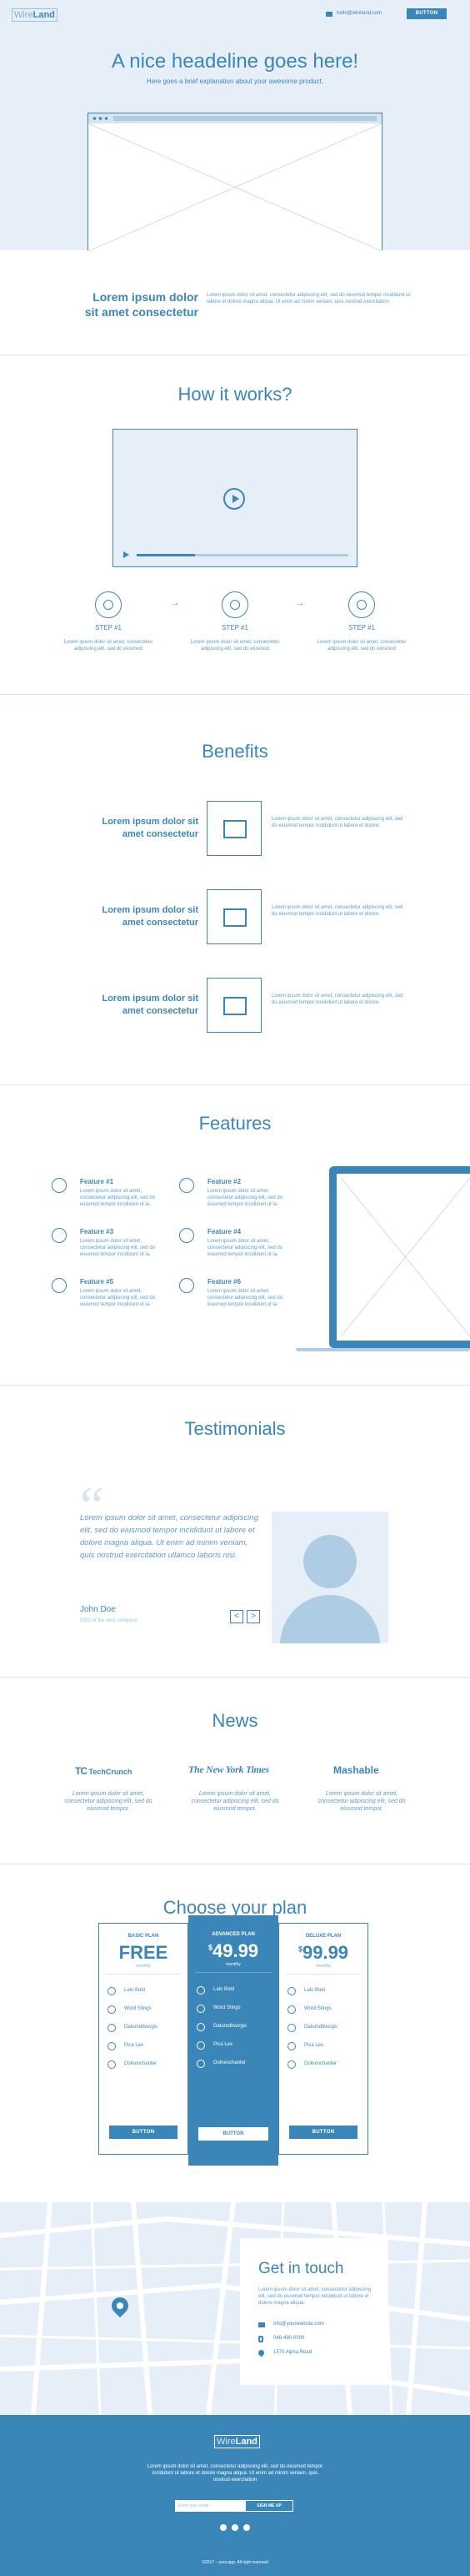  What do you see at coordinates (166, 555) in the screenshot?
I see `video-progress-fill` at bounding box center [166, 555].